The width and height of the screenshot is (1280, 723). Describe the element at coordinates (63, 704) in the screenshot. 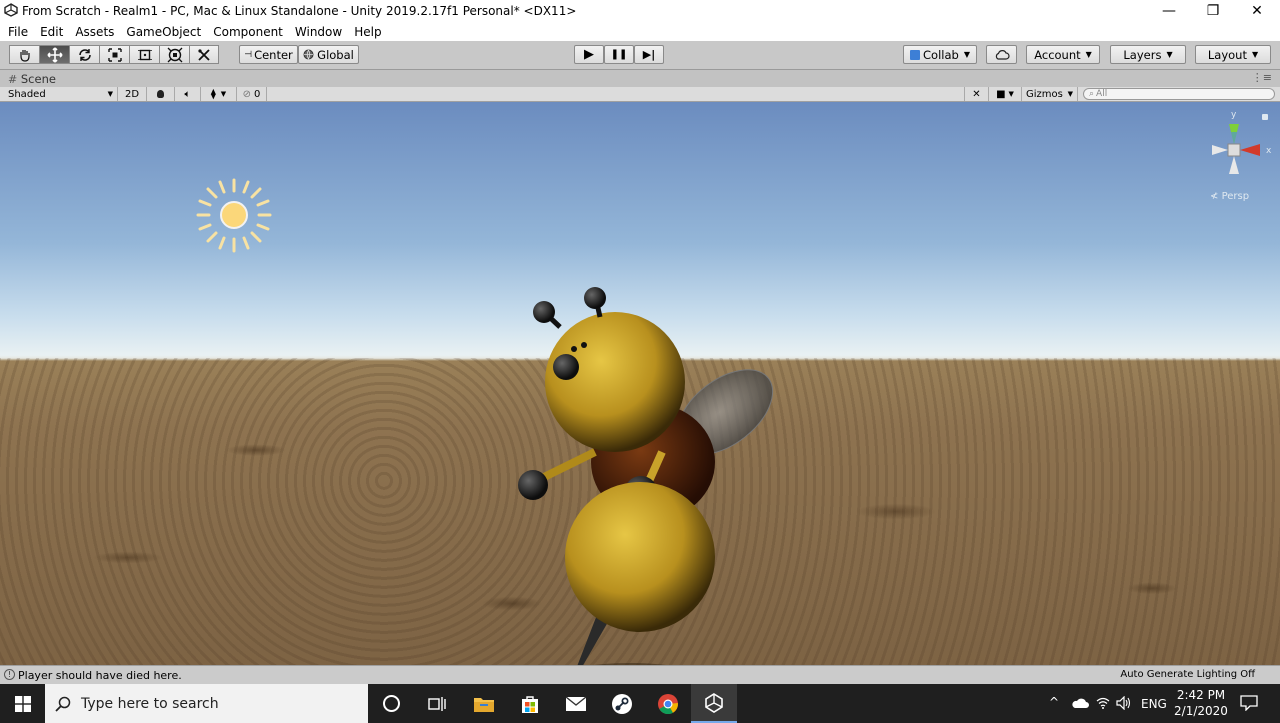

I see `search-icon` at that location.